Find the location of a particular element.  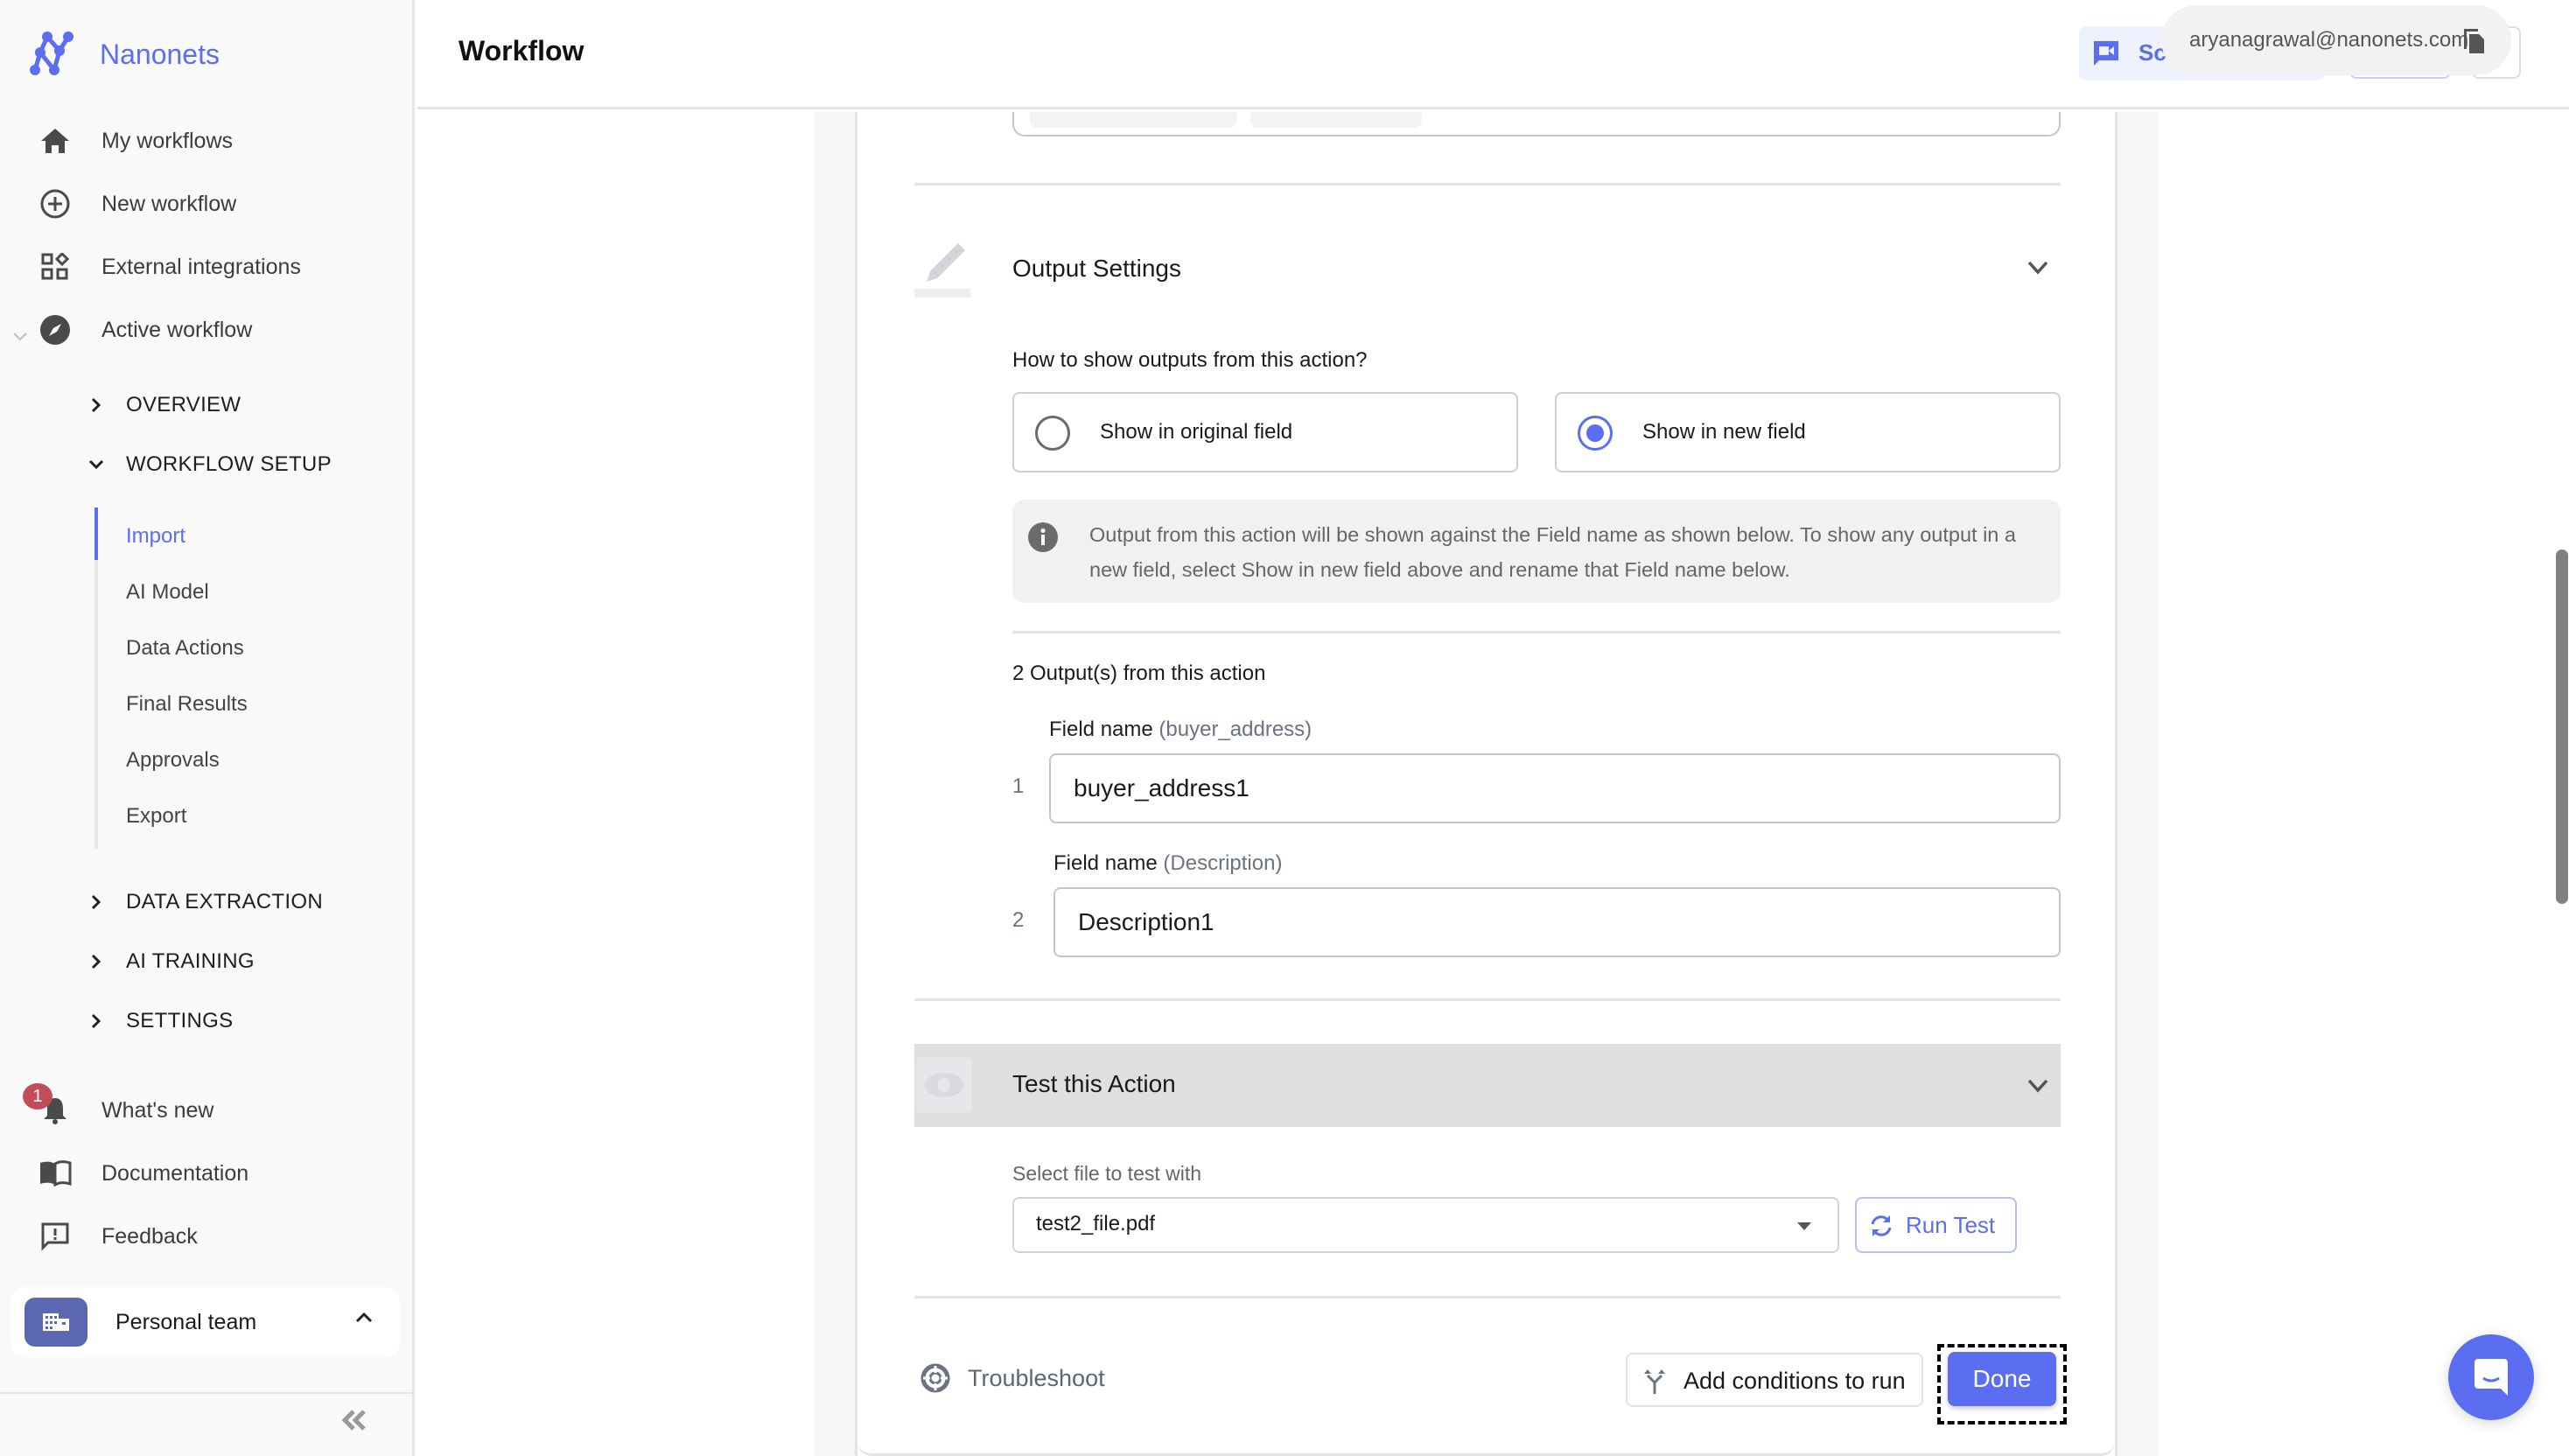

feedback-icon is located at coordinates (55, 1236).